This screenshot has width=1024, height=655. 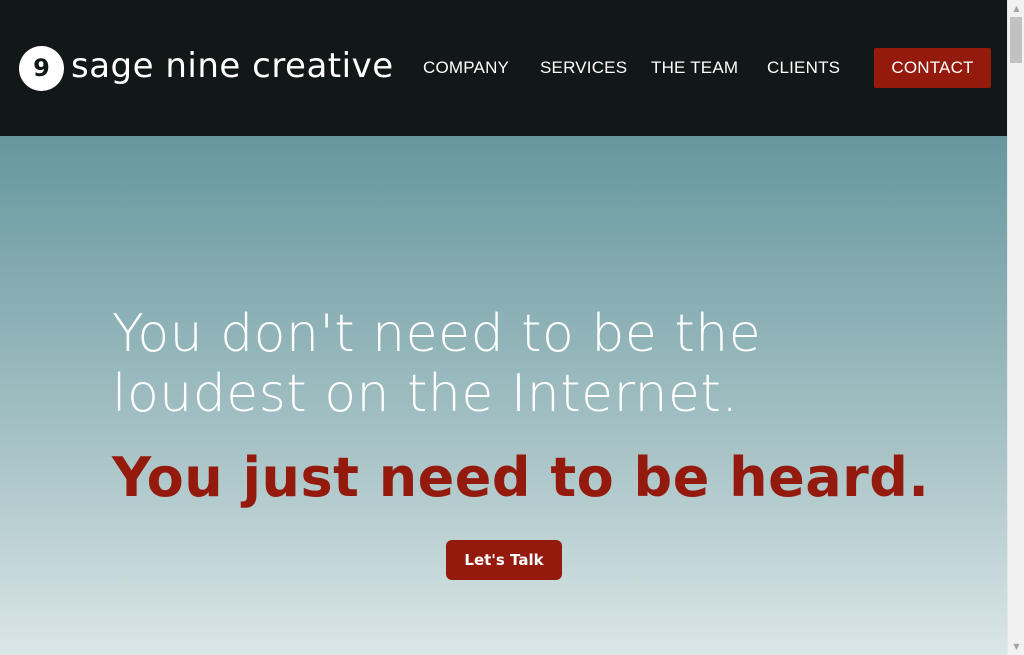 I want to click on logo-badge: 9, so click(x=41, y=68).